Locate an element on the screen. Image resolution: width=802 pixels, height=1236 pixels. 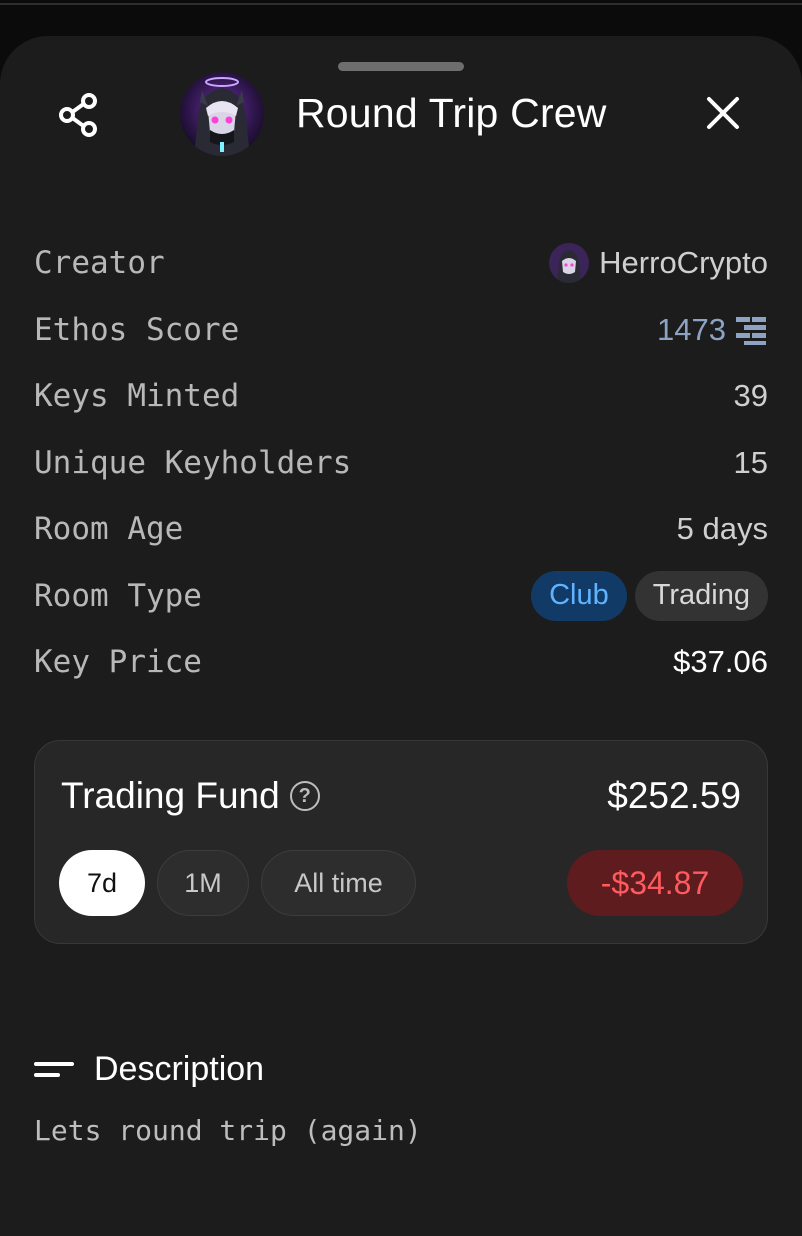
detail-row-unique-keyholders: Unique Keyholders 15 is located at coordinates (401, 463).